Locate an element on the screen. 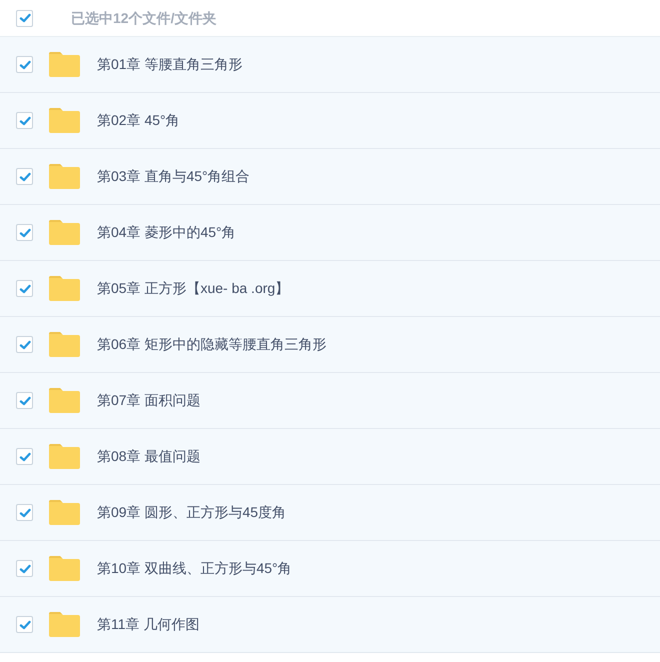  folder-name: 第02章 45°角 is located at coordinates (138, 120).